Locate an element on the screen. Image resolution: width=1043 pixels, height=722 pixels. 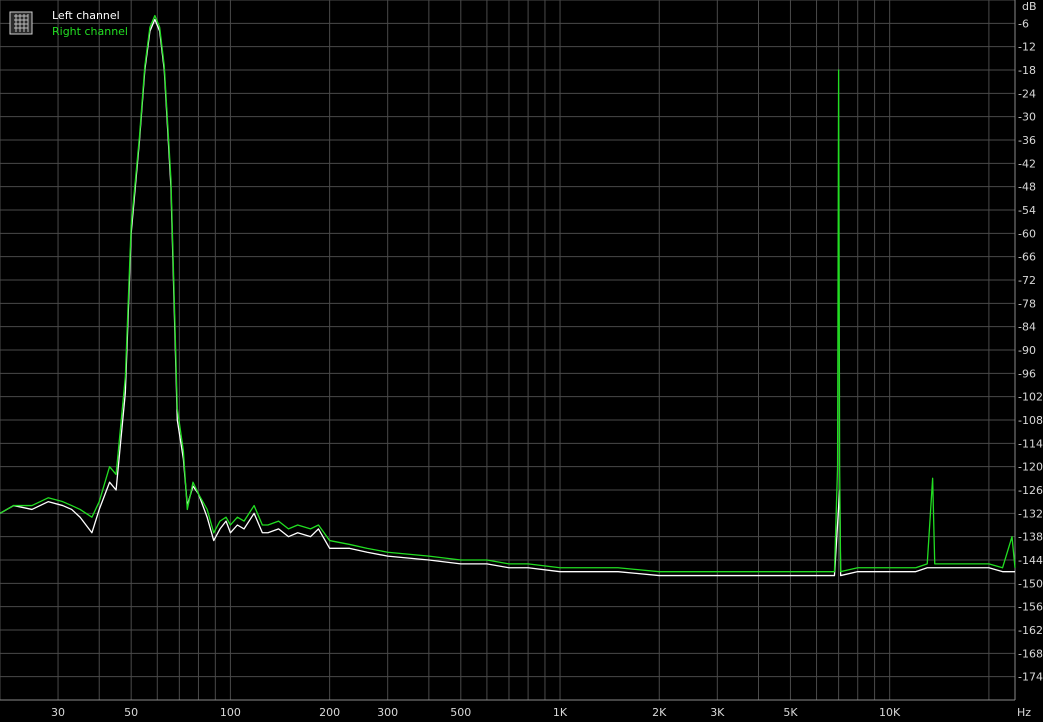
y-tick-label: -144 is located at coordinates (1030, 560).